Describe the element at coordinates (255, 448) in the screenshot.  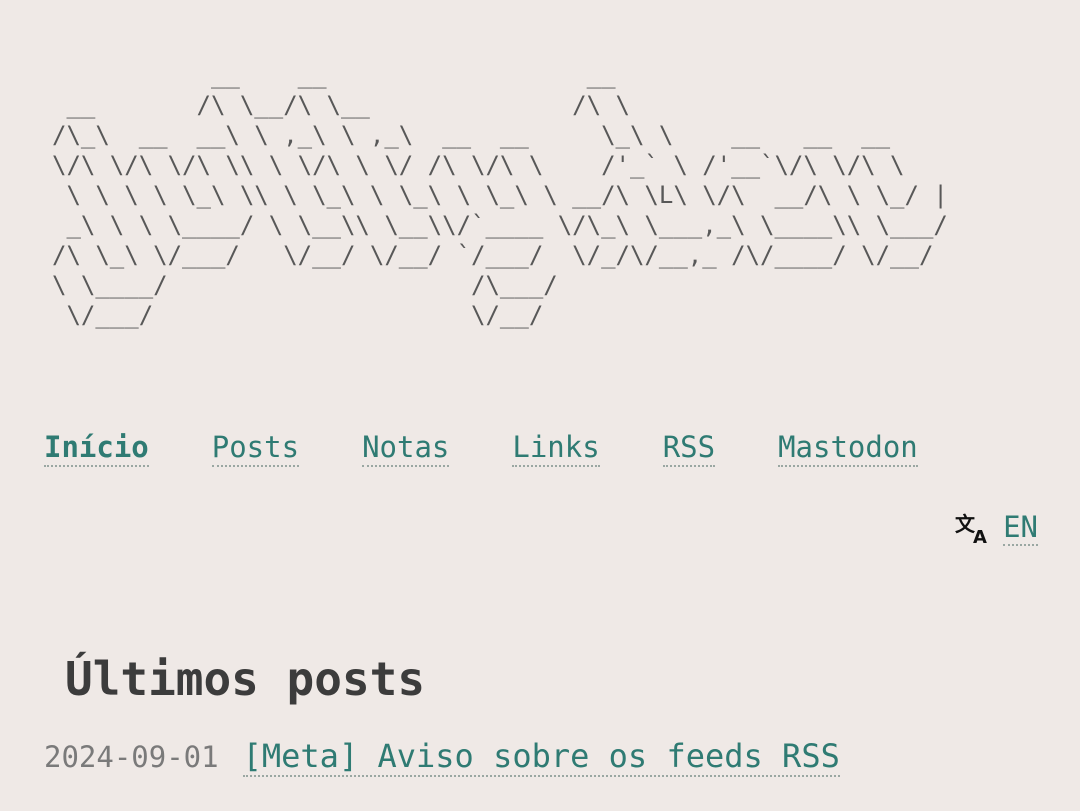
I see `nav-item-posts: Posts` at that location.